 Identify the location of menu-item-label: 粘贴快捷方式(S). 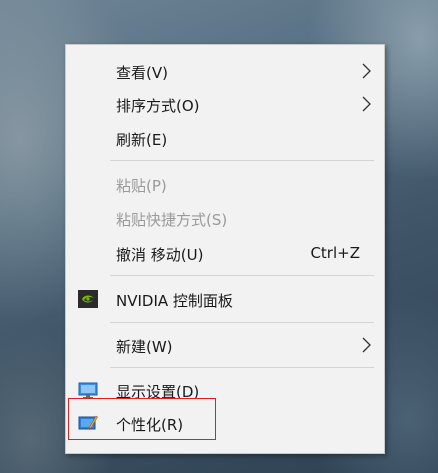
(172, 220).